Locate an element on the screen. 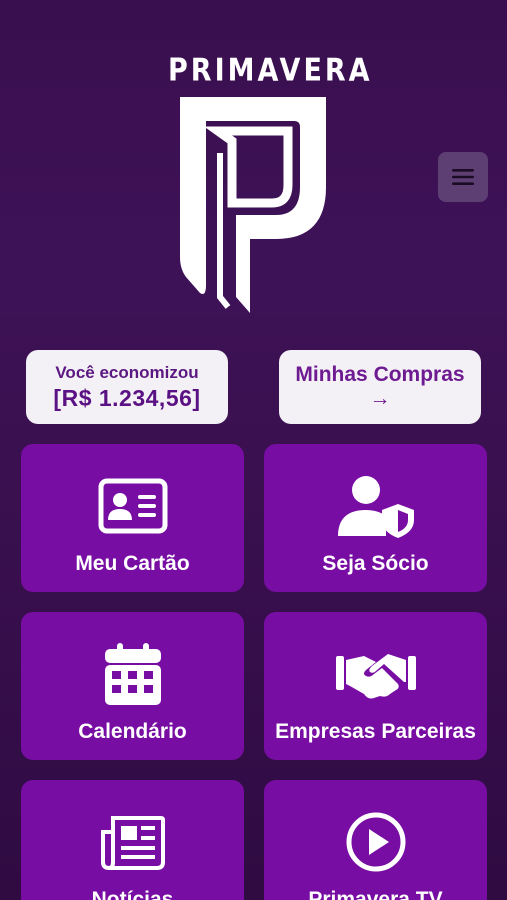 This screenshot has height=900, width=507. my-purchases-label: Minhas Compras is located at coordinates (380, 374).